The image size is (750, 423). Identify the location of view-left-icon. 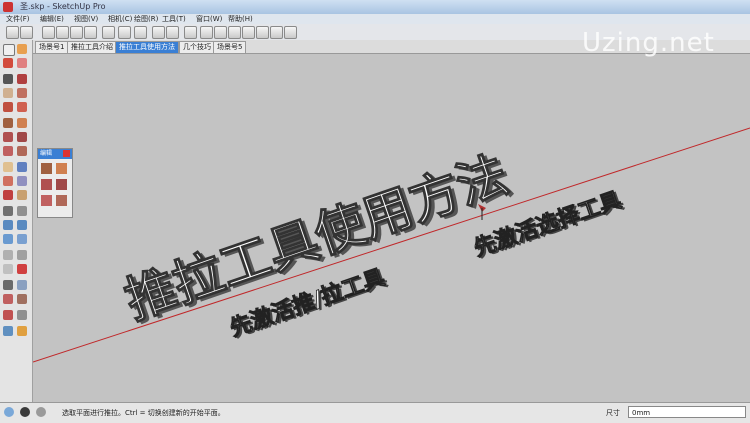
(276, 32).